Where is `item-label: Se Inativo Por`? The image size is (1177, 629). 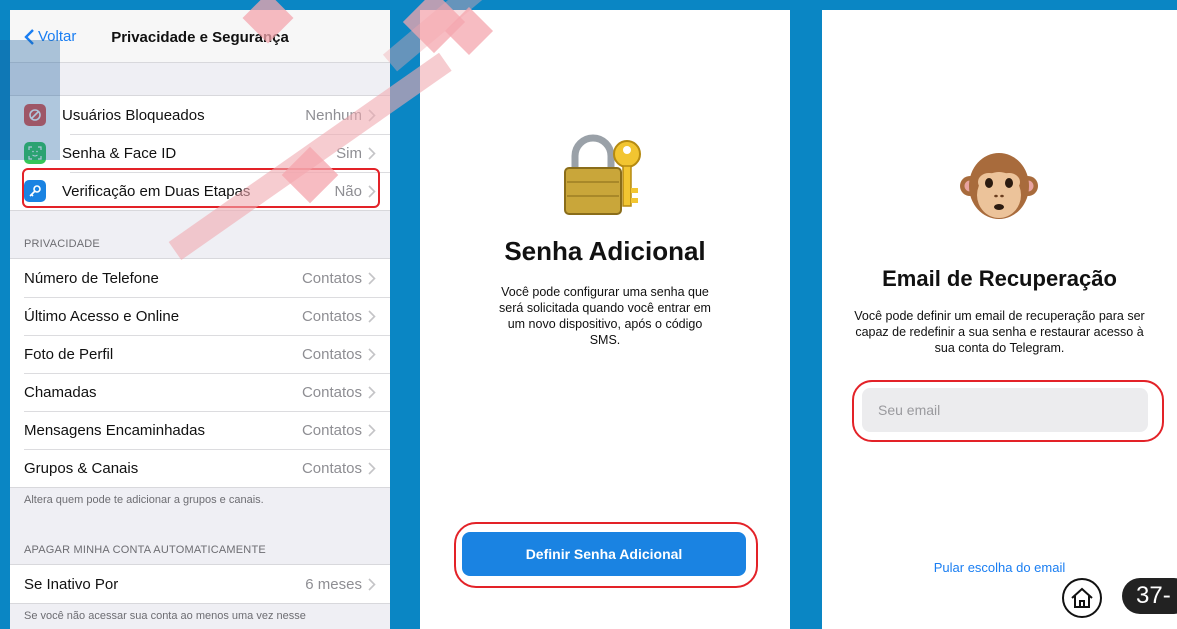 item-label: Se Inativo Por is located at coordinates (71, 584).